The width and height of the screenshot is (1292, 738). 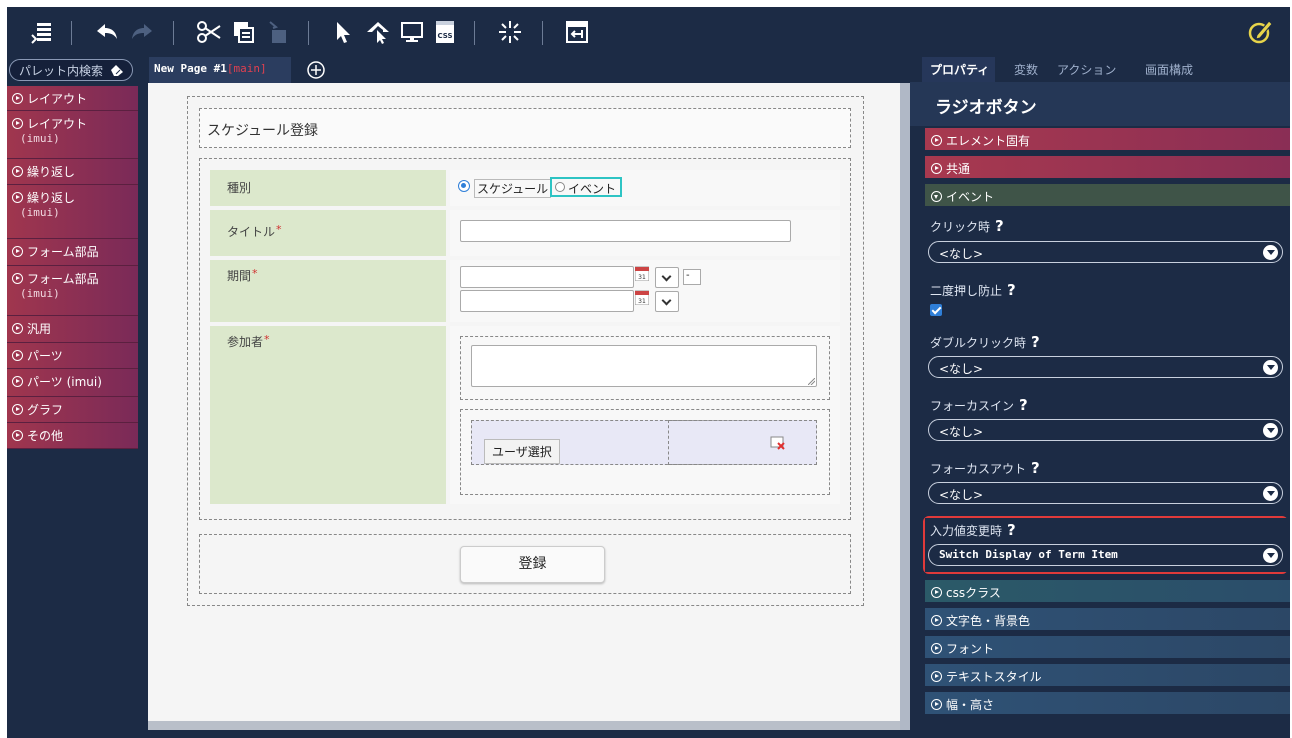 What do you see at coordinates (1261, 31) in the screenshot?
I see `pencil-edit-icon` at bounding box center [1261, 31].